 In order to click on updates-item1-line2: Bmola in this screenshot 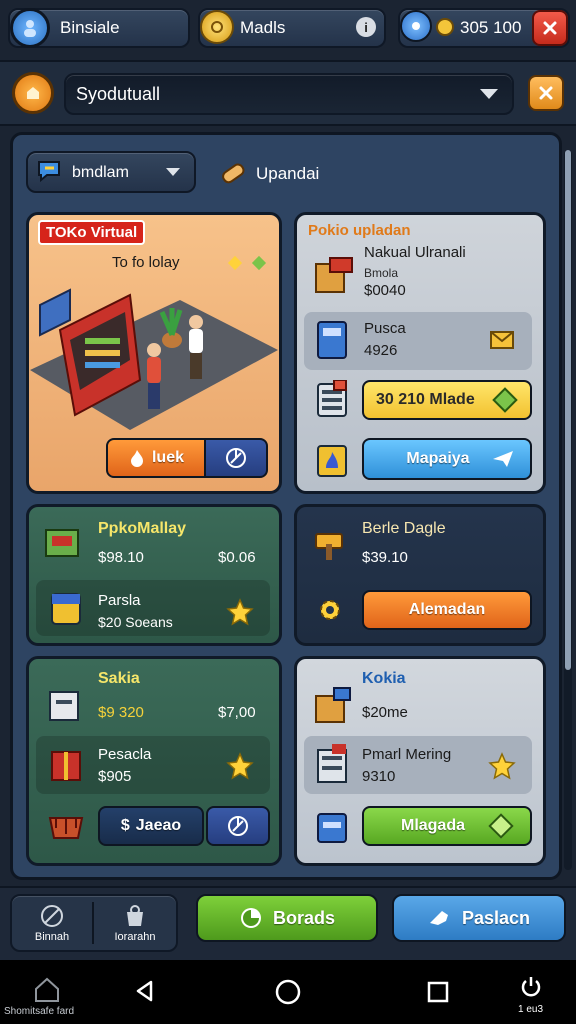, I will do `click(381, 273)`.